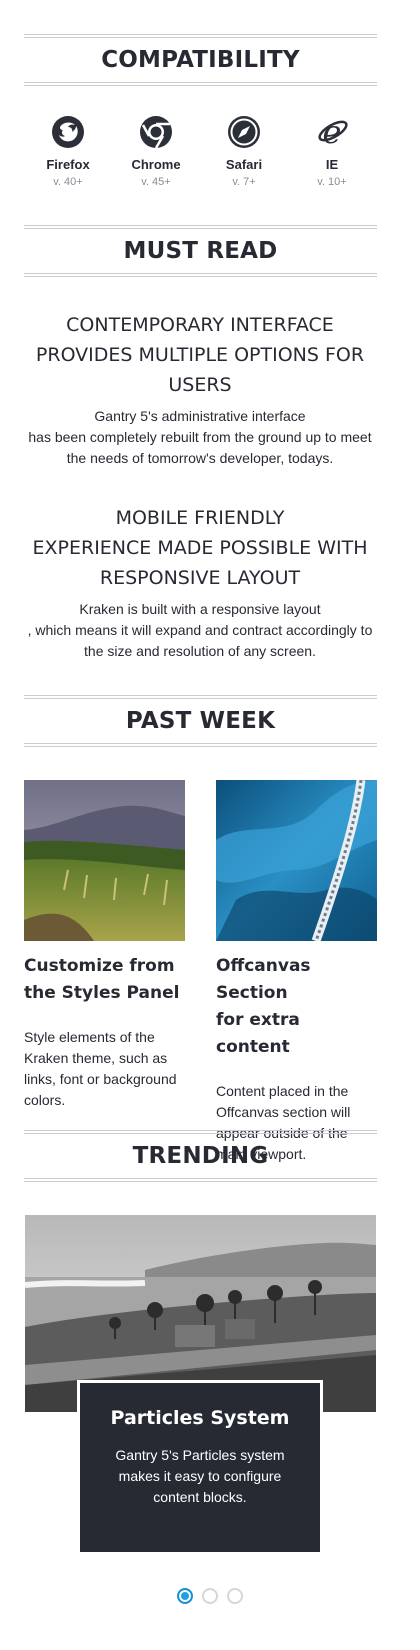  What do you see at coordinates (200, 651) in the screenshot?
I see `body-line: the size and resolution of any screen.` at bounding box center [200, 651].